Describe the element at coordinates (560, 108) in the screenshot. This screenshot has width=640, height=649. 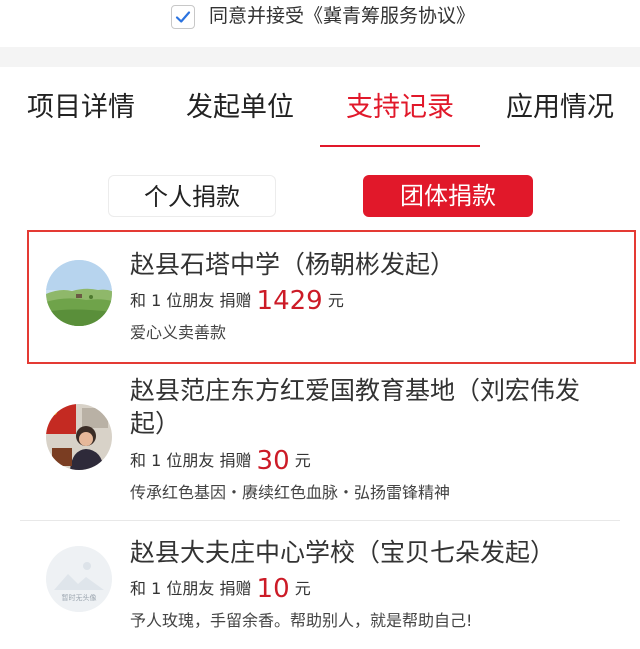
I see `tab-usage: 应用情况` at that location.